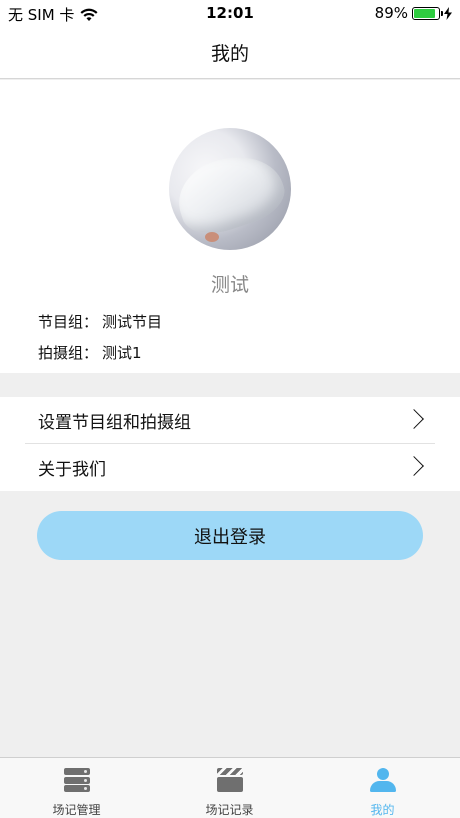 The width and height of the screenshot is (460, 818). I want to click on page-title: 我的, so click(229, 53).